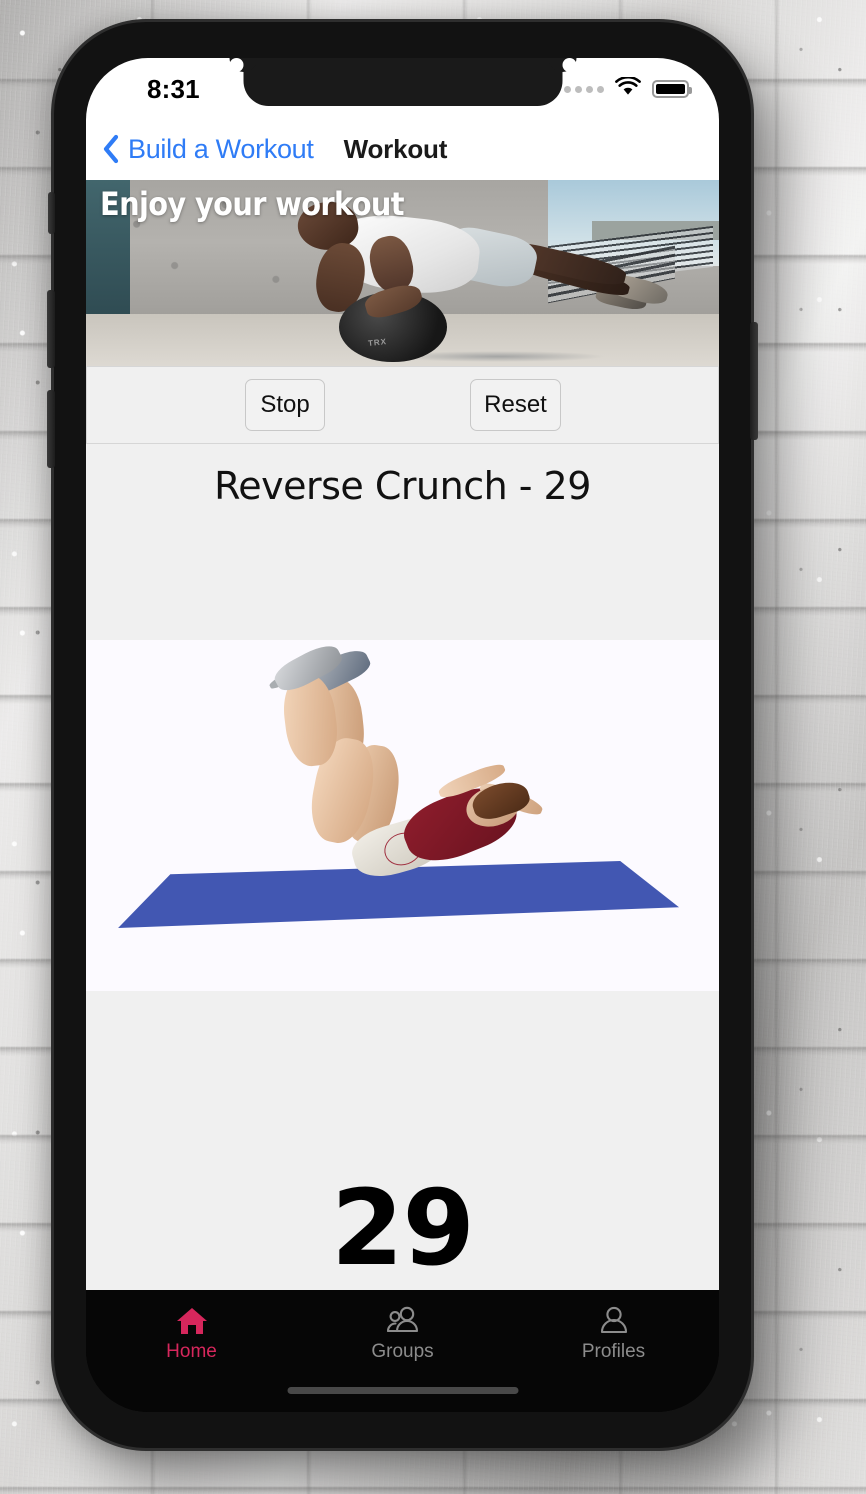 The image size is (866, 1494). I want to click on chevron-left-icon, so click(110, 149).